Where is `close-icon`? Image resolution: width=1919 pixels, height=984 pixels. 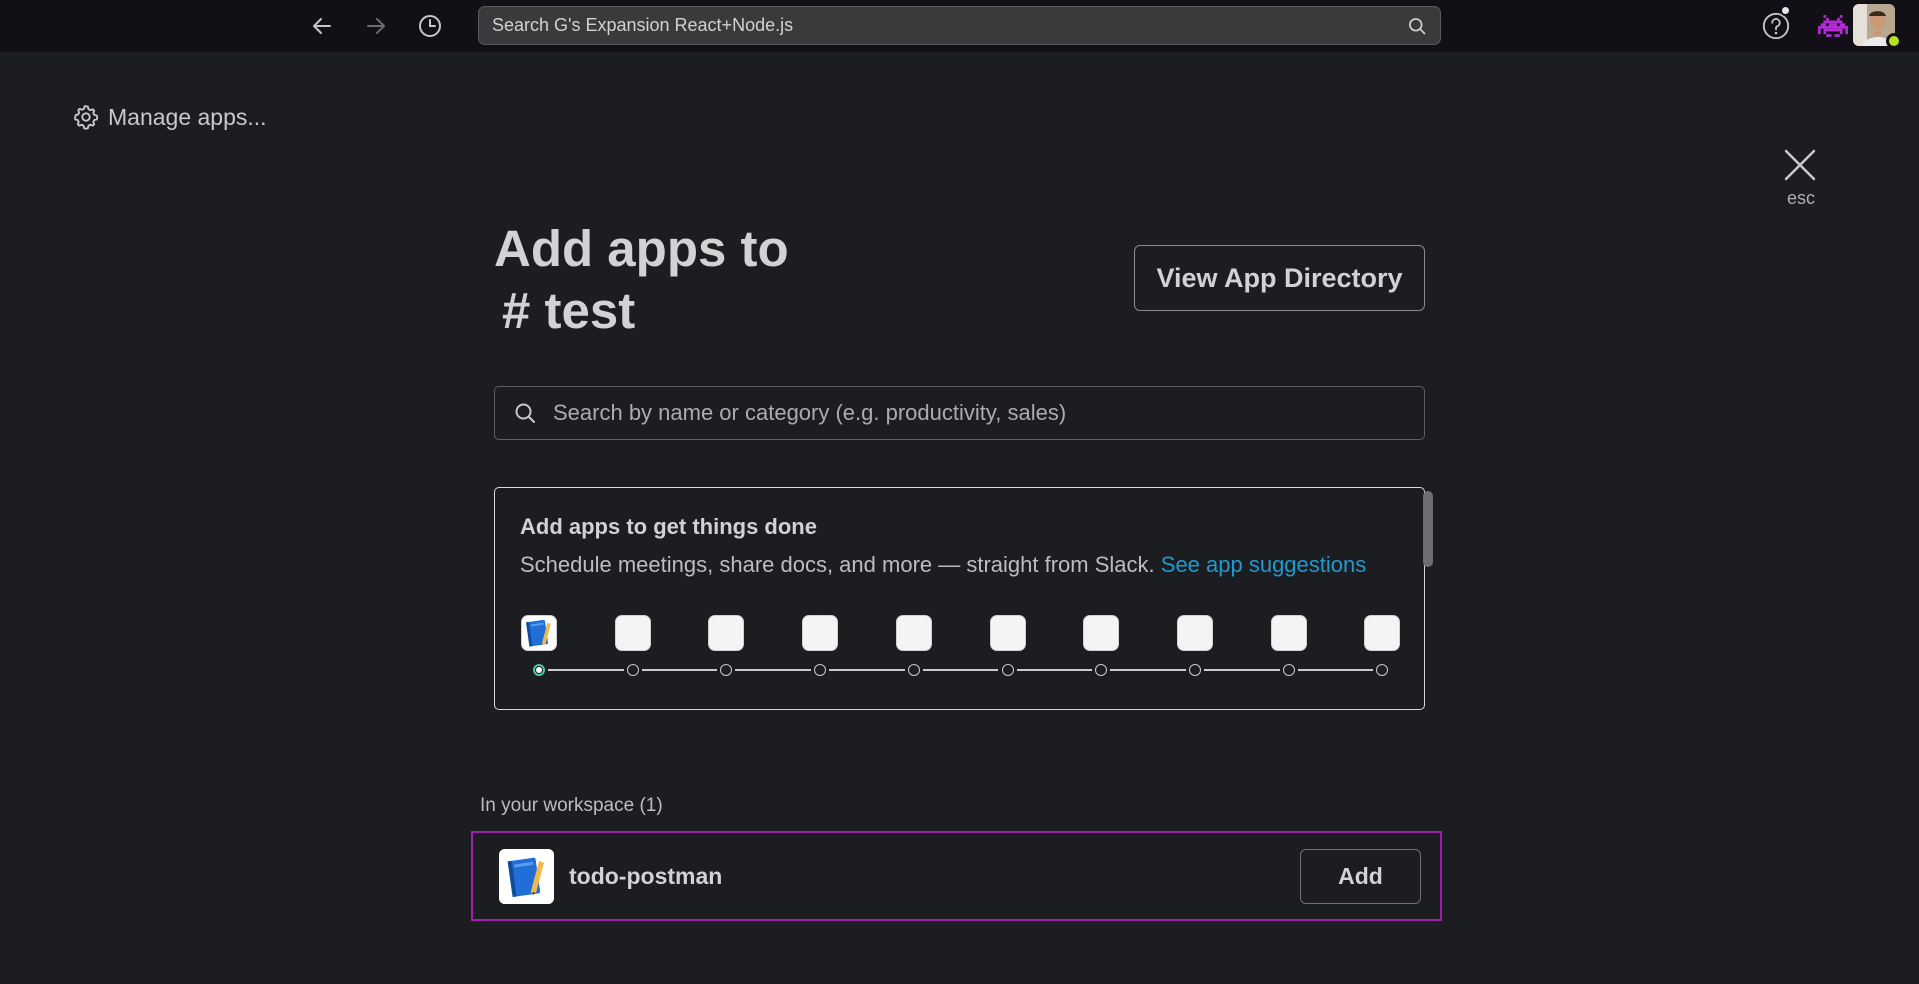
close-icon is located at coordinates (1800, 165).